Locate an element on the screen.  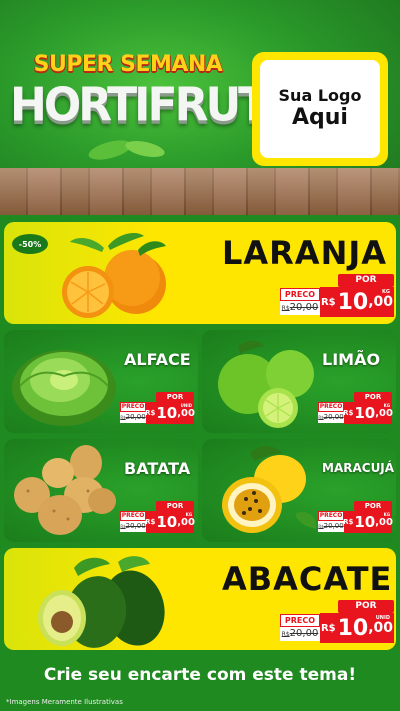
product-name: MARACUJÁ is located at coordinates (358, 468).